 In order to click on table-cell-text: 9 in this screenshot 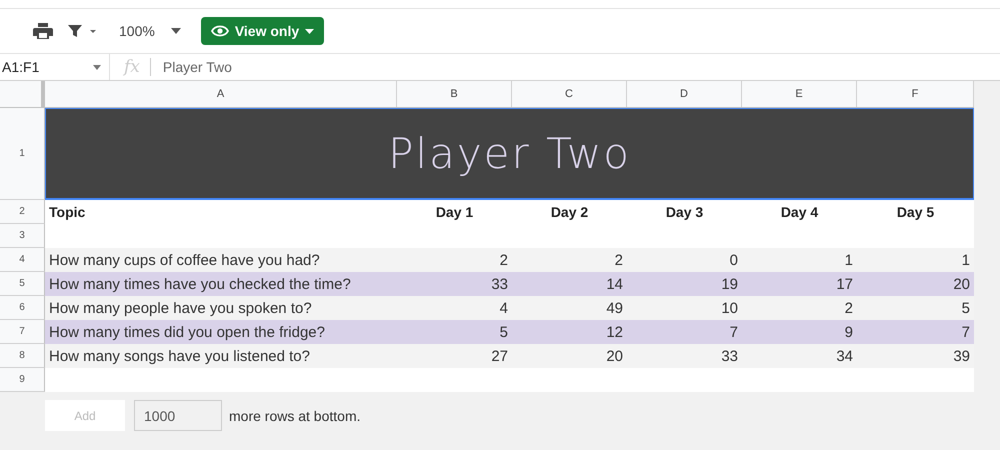, I will do `click(849, 332)`.